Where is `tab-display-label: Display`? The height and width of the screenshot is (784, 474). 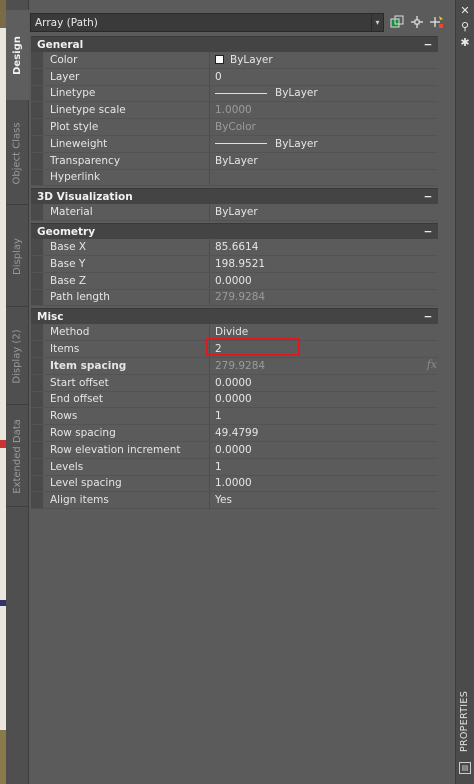 tab-display-label: Display is located at coordinates (17, 256).